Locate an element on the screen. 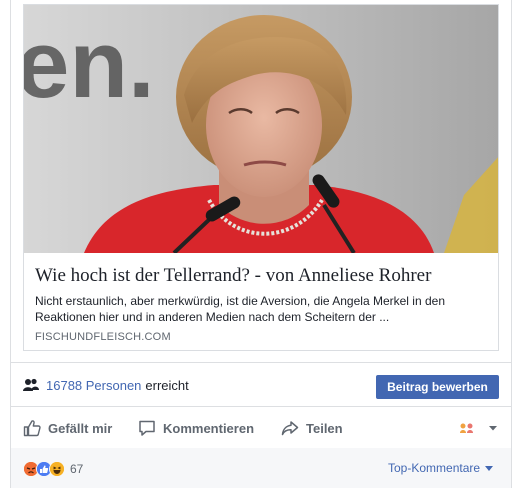 This screenshot has height=488, width=515. like-label: Gefällt mir is located at coordinates (80, 428).